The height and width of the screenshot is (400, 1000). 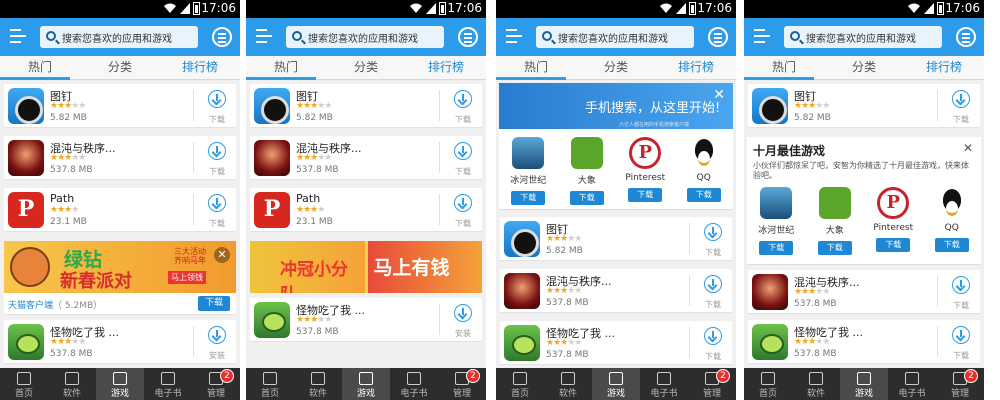 What do you see at coordinates (616, 106) in the screenshot?
I see `promo-header: 手机搜索，从这里开始! 六亿人都在用的手机搜索客户端 ✕` at bounding box center [616, 106].